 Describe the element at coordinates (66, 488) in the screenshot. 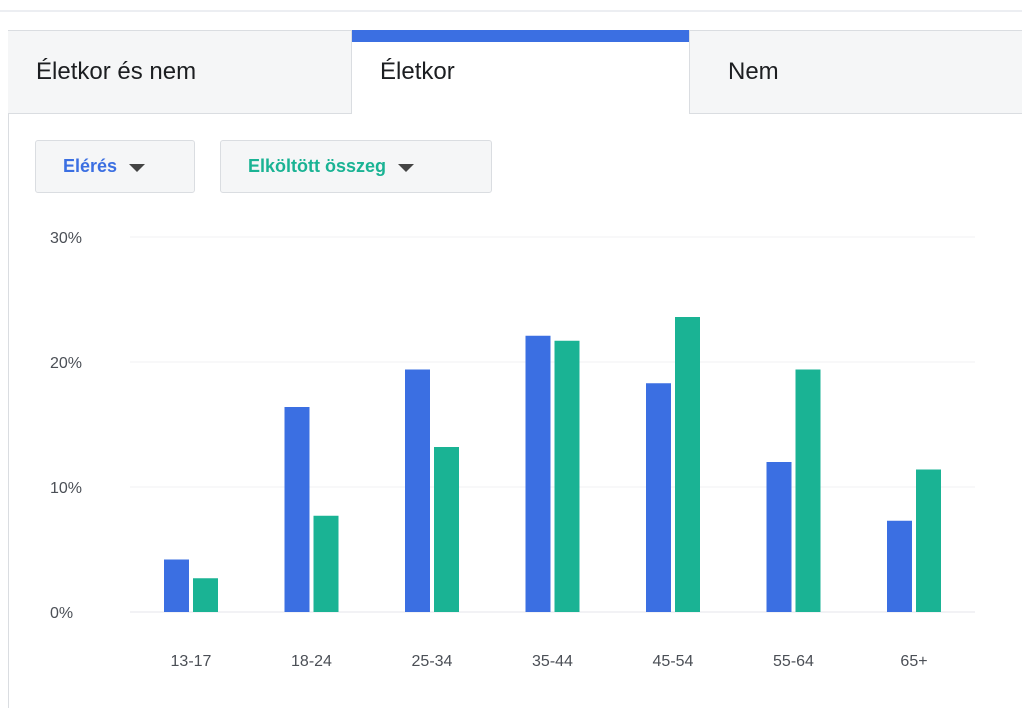

I see `y-tick-label: 10%` at that location.